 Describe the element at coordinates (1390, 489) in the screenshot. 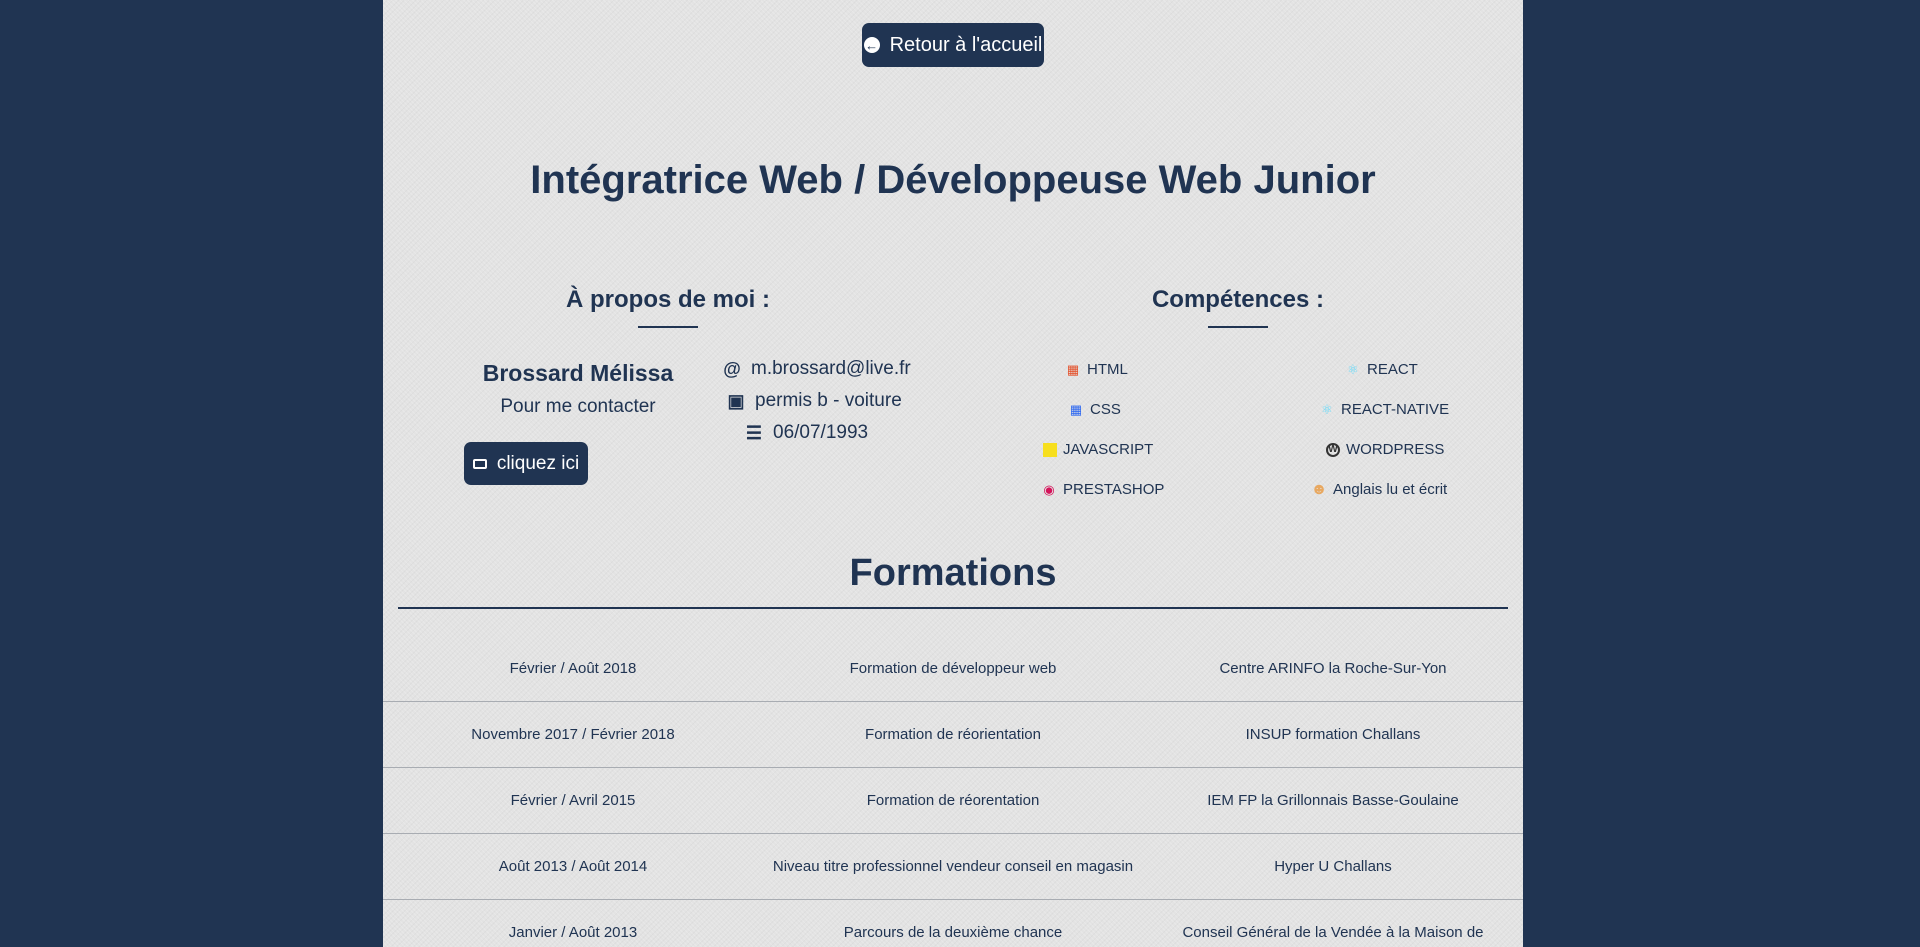

I see `skill-label: Anglais lu et écrit` at that location.